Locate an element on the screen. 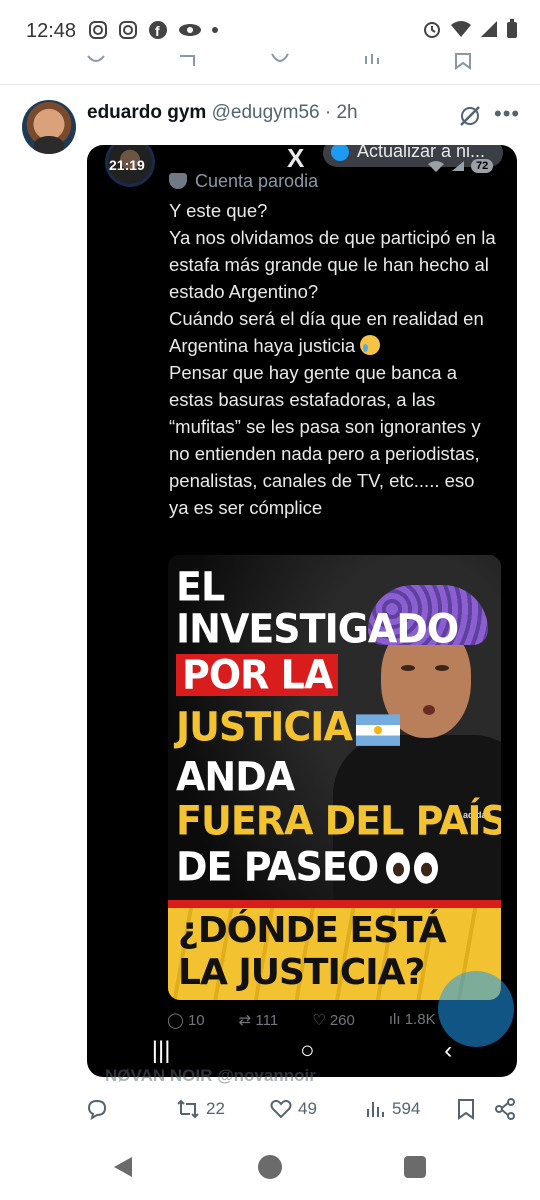 The image size is (540, 1200). share-icon is located at coordinates (505, 1109).